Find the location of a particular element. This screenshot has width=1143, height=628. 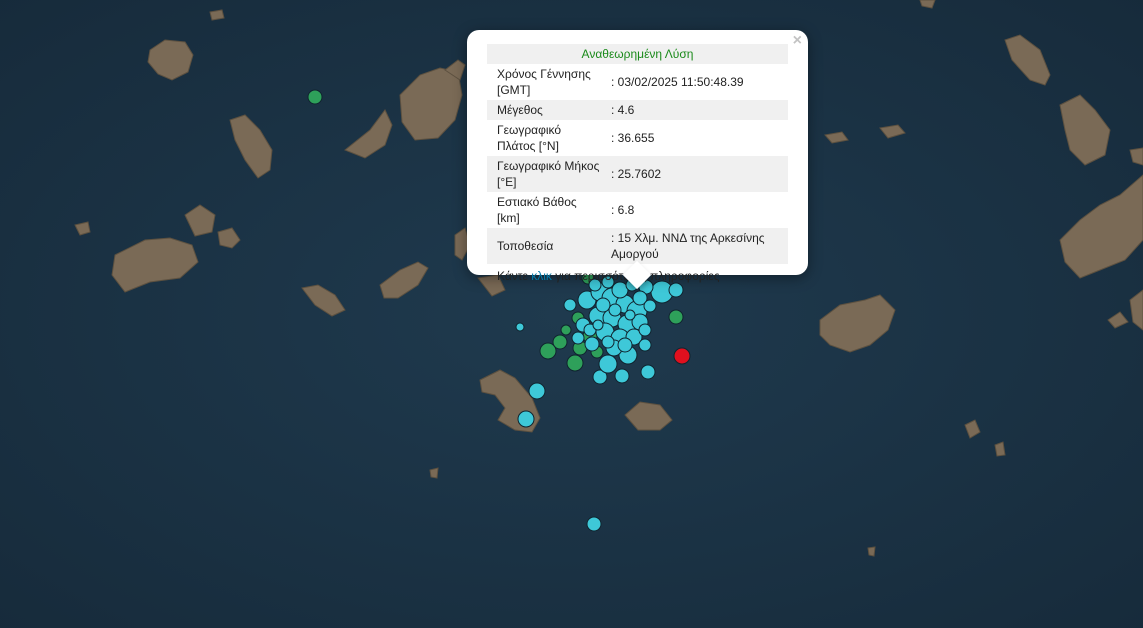

detail-value: : 25.7602 is located at coordinates (636, 174).